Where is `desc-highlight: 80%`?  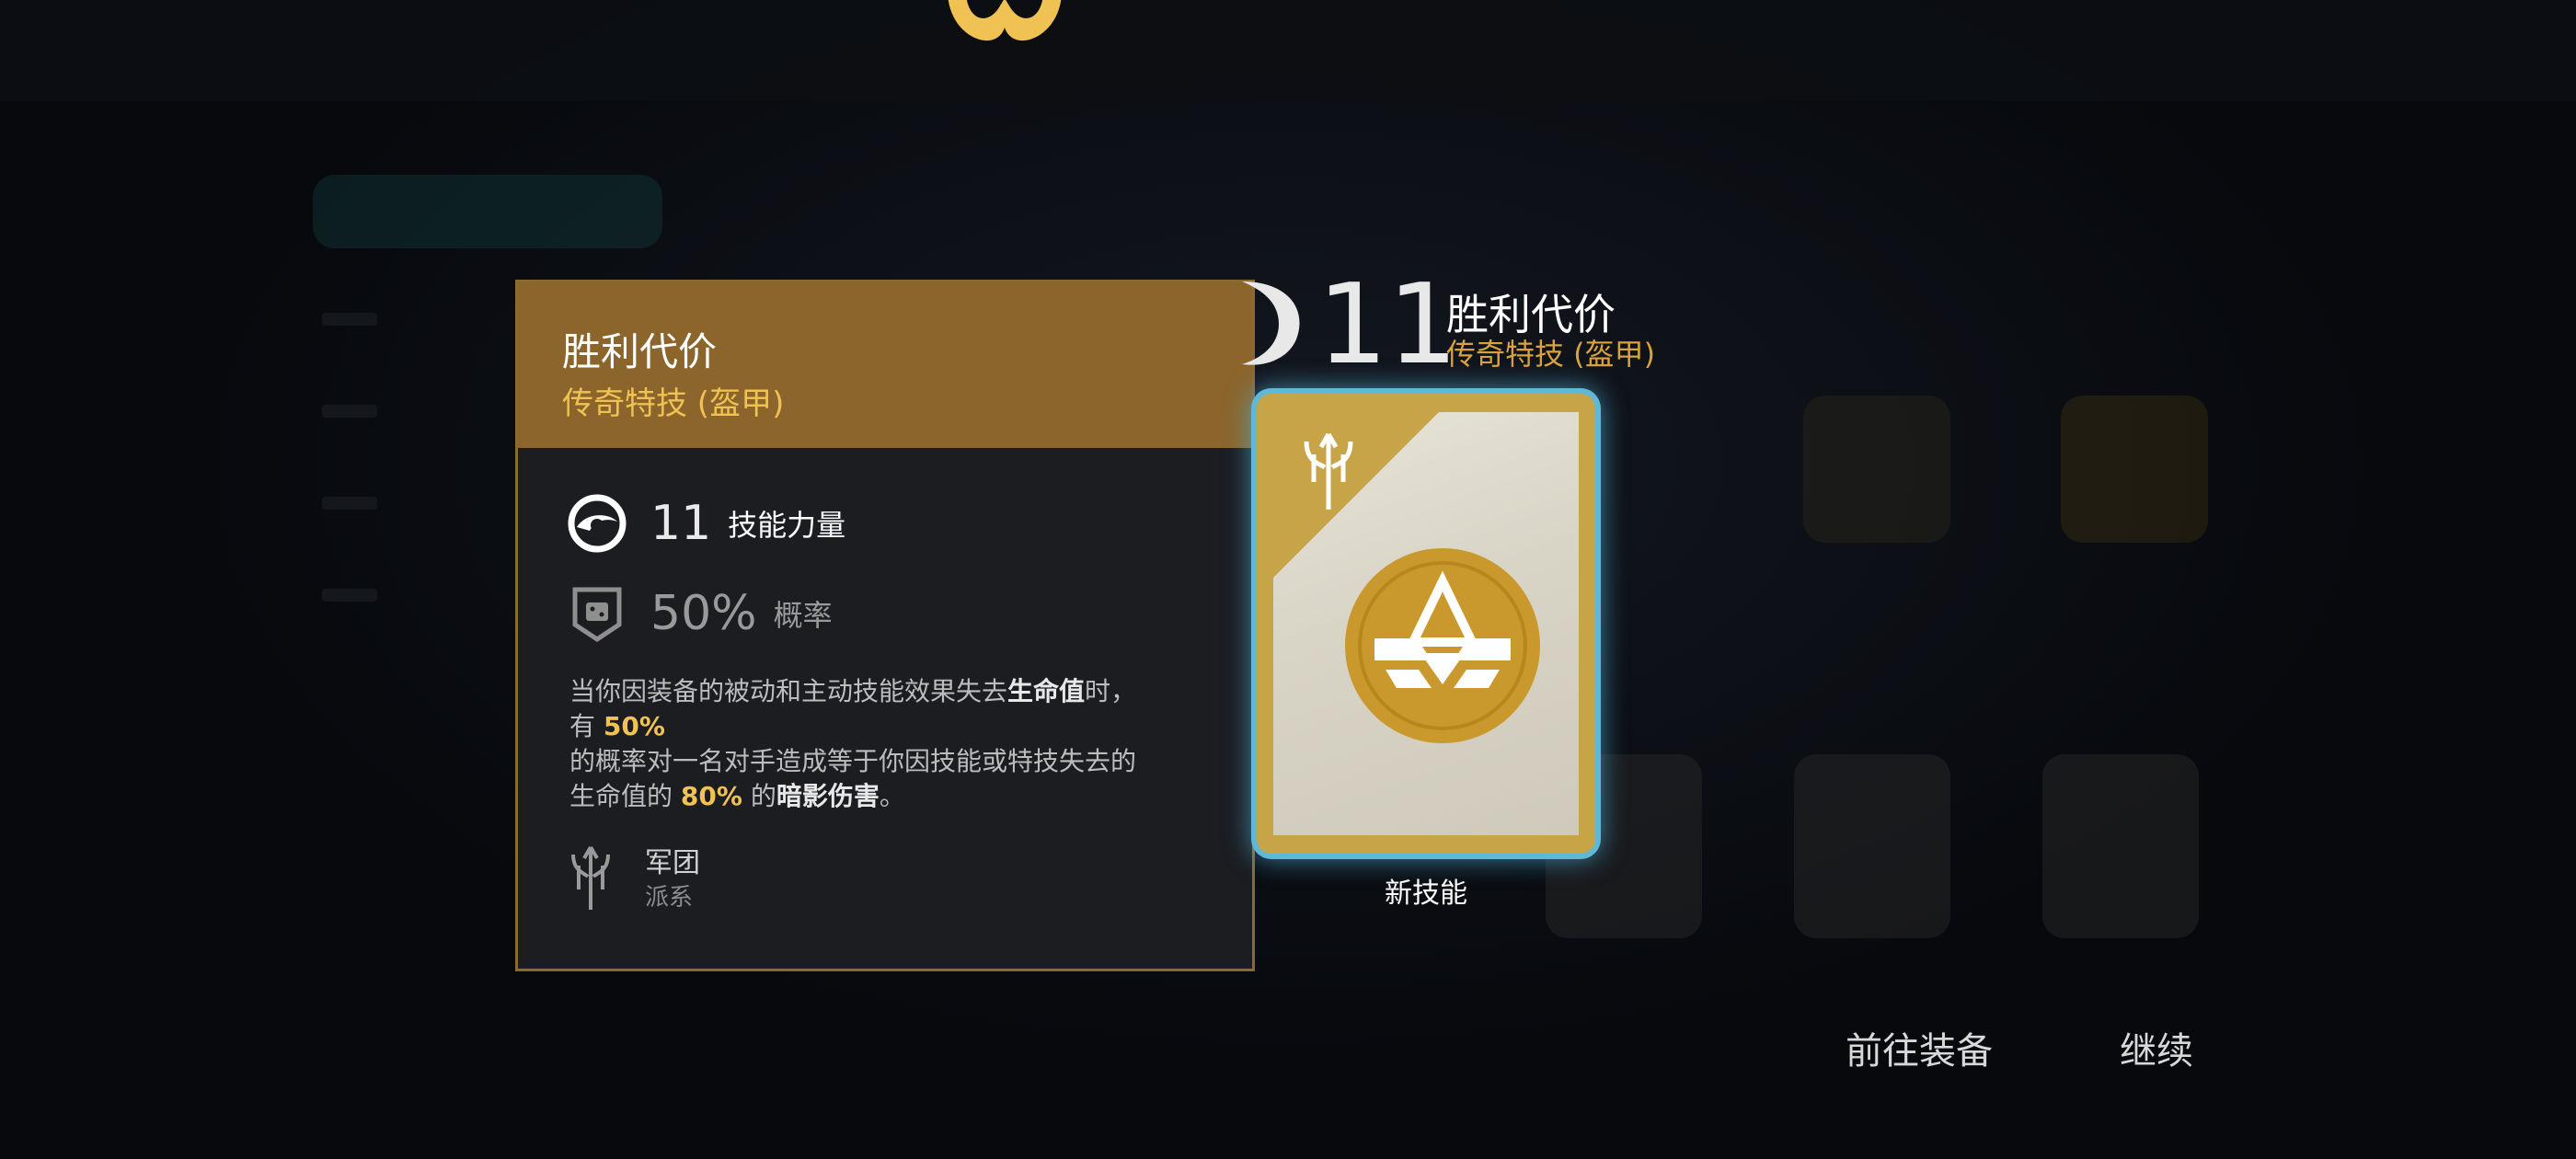
desc-highlight: 80% is located at coordinates (711, 796).